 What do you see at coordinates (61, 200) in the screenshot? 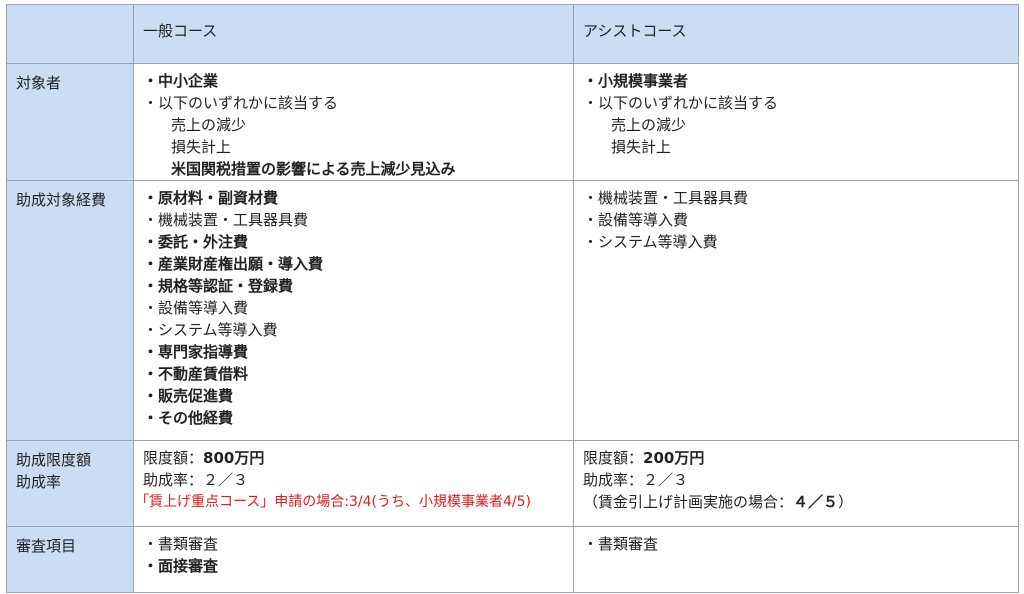
I see `row-label-text: 助成対象経費` at bounding box center [61, 200].